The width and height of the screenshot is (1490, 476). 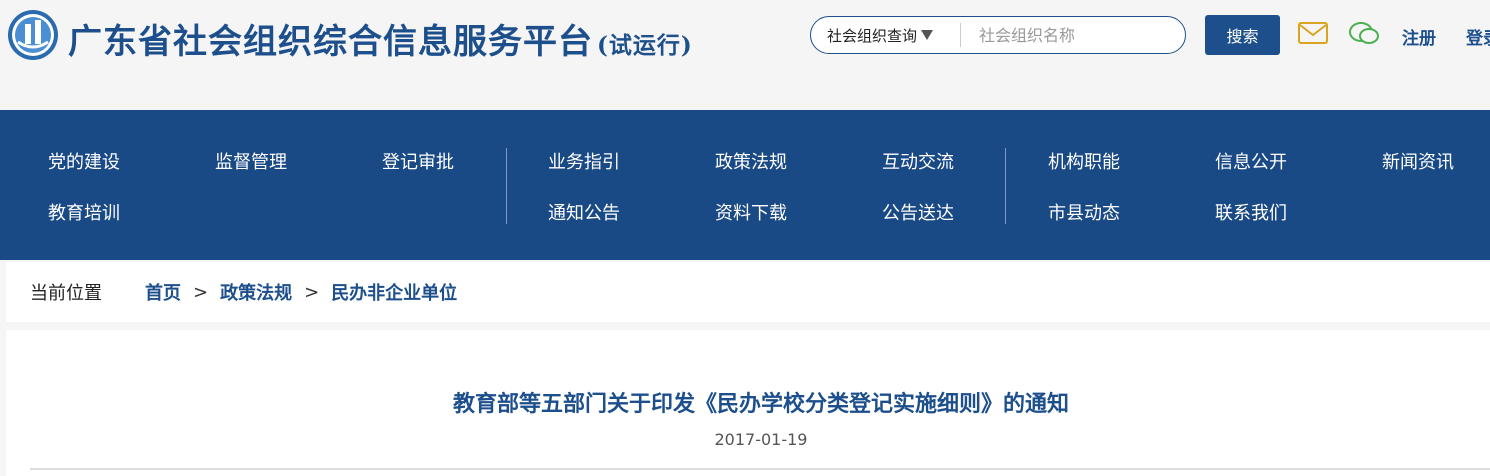 What do you see at coordinates (1275, 212) in the screenshot?
I see `nav-item-contact: 联系我们` at bounding box center [1275, 212].